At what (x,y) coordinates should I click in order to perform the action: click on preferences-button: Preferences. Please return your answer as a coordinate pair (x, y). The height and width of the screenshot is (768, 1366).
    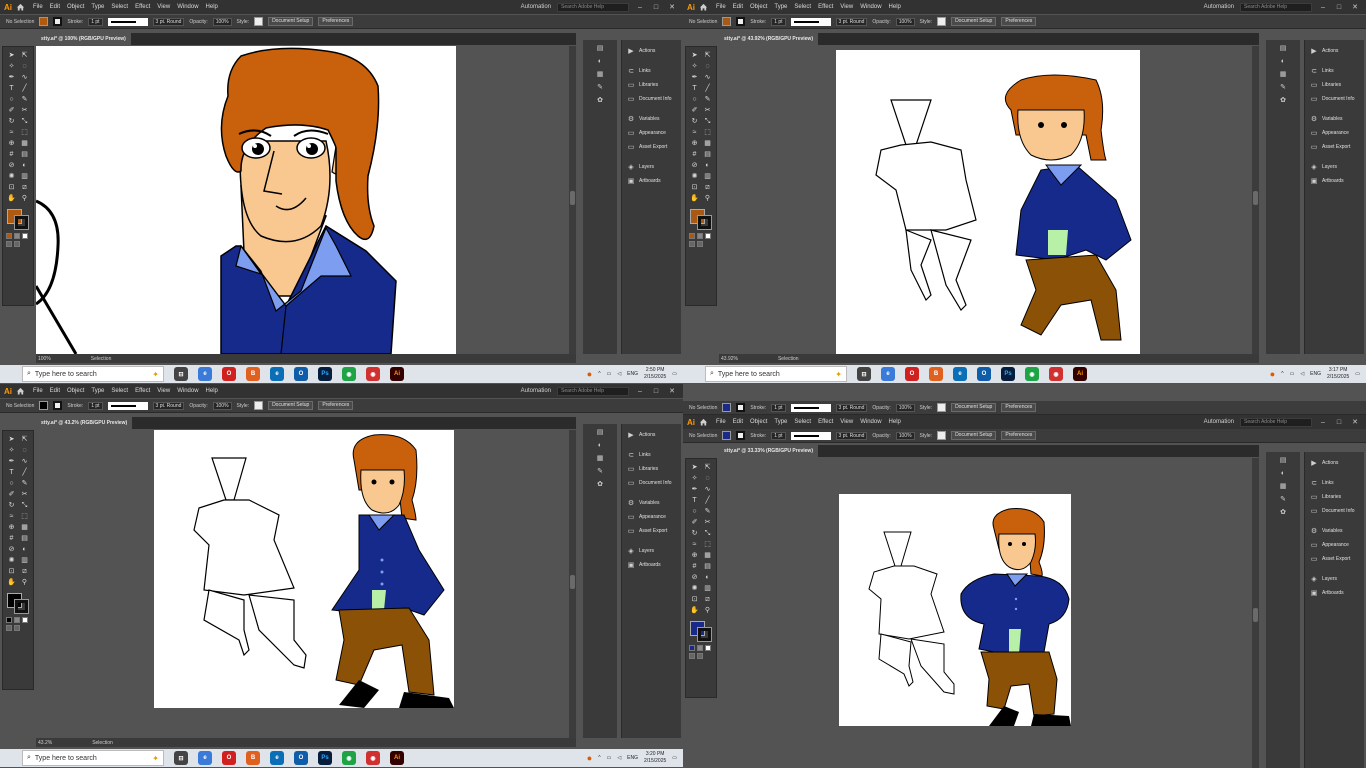
    Looking at the image, I should click on (1019, 407).